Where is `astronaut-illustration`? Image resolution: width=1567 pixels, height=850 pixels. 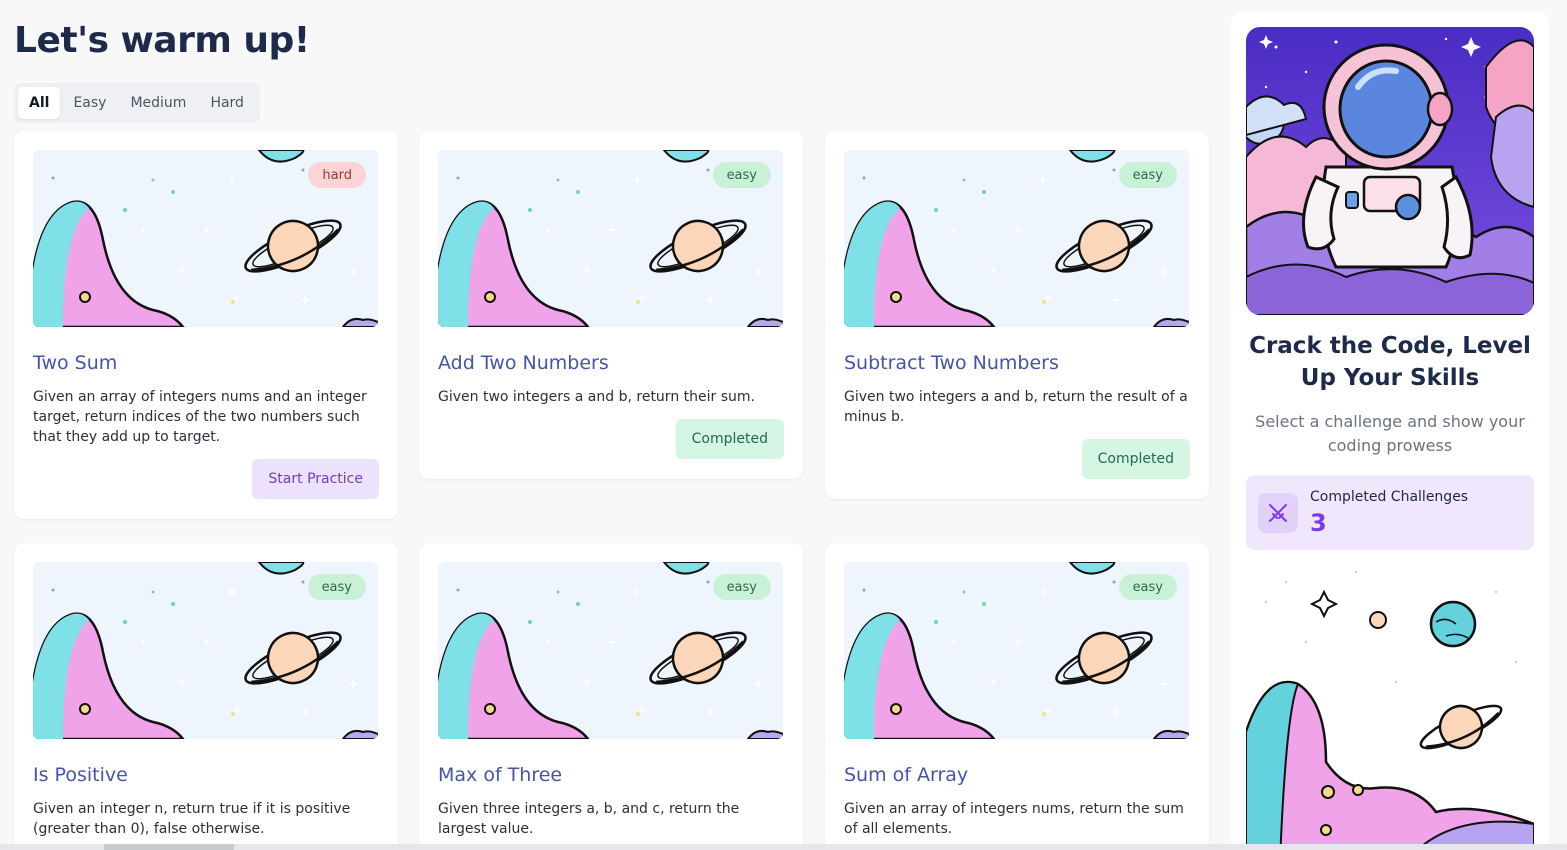
astronaut-illustration is located at coordinates (1390, 171).